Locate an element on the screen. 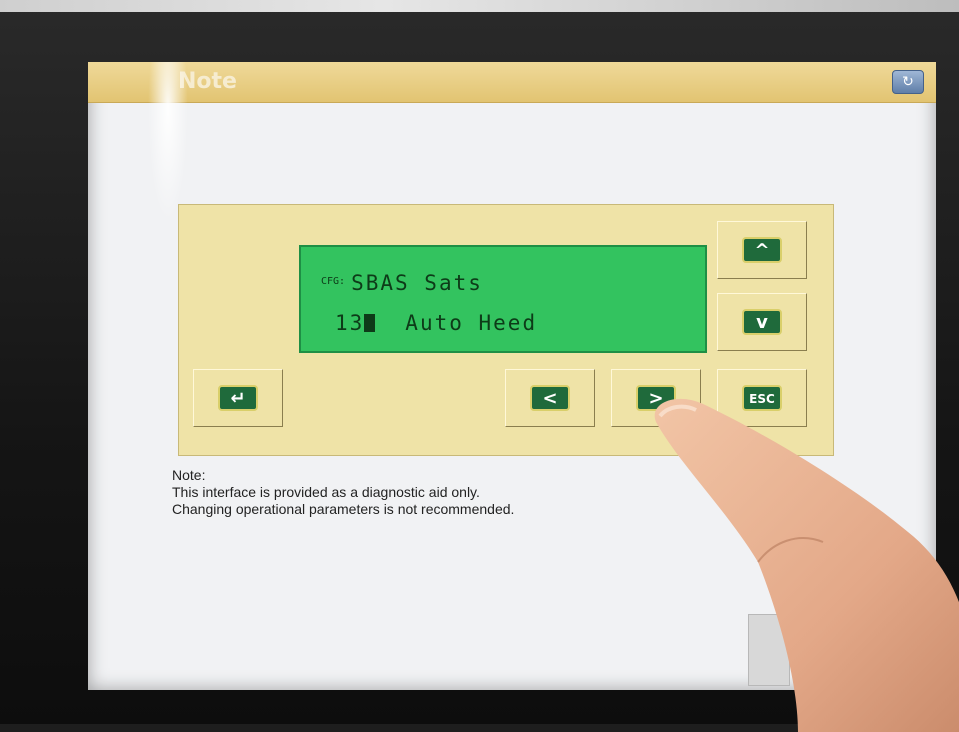 This screenshot has height=732, width=959. down-button: v is located at coordinates (762, 322).